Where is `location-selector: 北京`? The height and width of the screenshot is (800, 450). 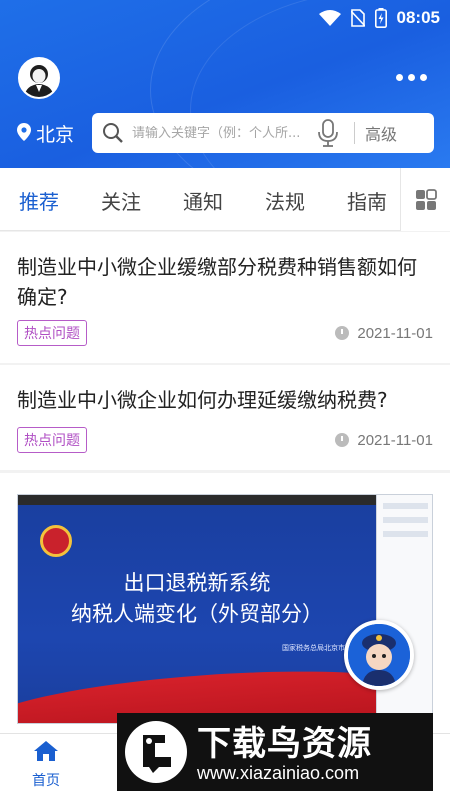
location-selector: 北京 is located at coordinates (45, 133).